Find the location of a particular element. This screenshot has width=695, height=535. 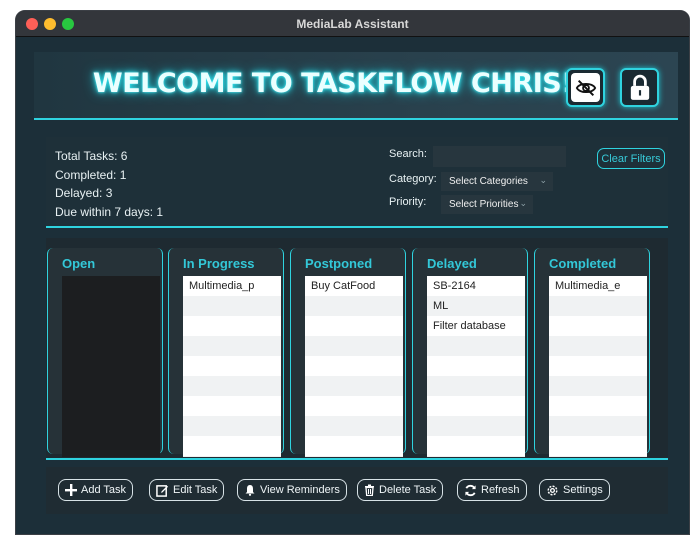

header-banner: WELCOME TO TASKFLOW CHRIS! is located at coordinates (356, 86).